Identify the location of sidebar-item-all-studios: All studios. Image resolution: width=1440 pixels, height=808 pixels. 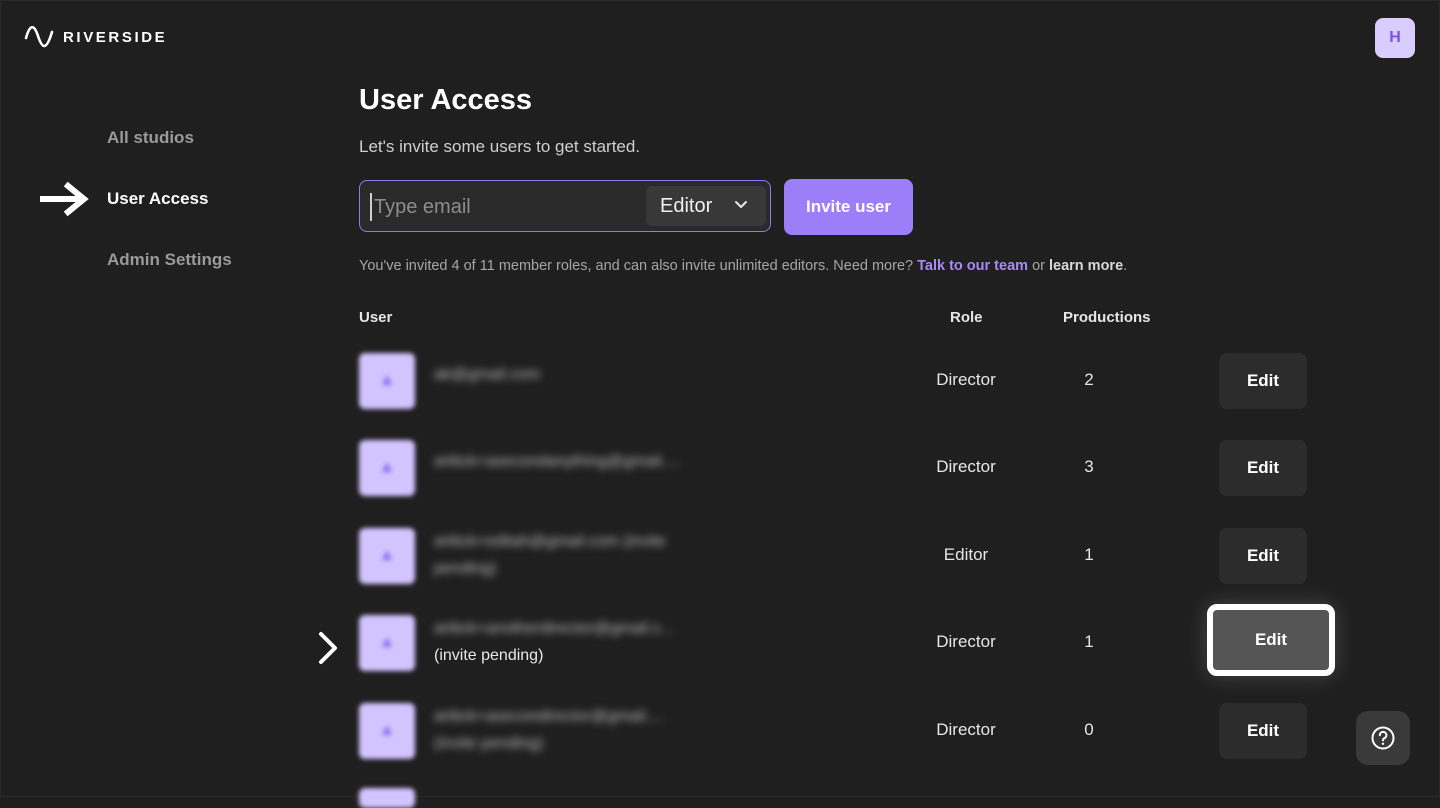
(150, 138).